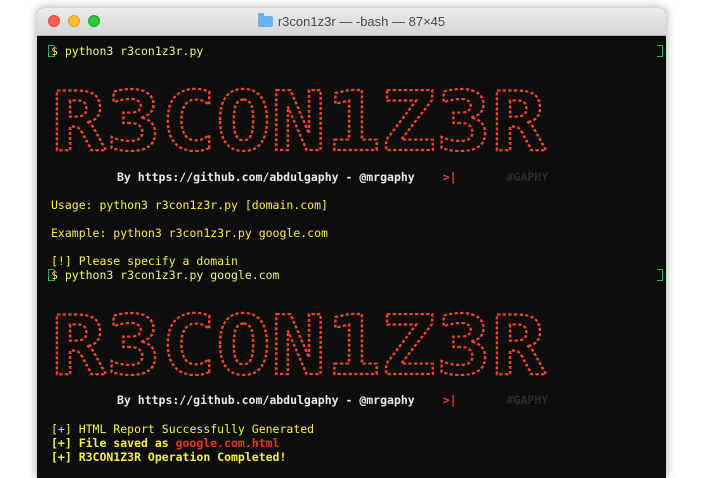 The width and height of the screenshot is (705, 478). I want to click on command-line: $ python3 r3con1z3r.py google.com, so click(165, 275).